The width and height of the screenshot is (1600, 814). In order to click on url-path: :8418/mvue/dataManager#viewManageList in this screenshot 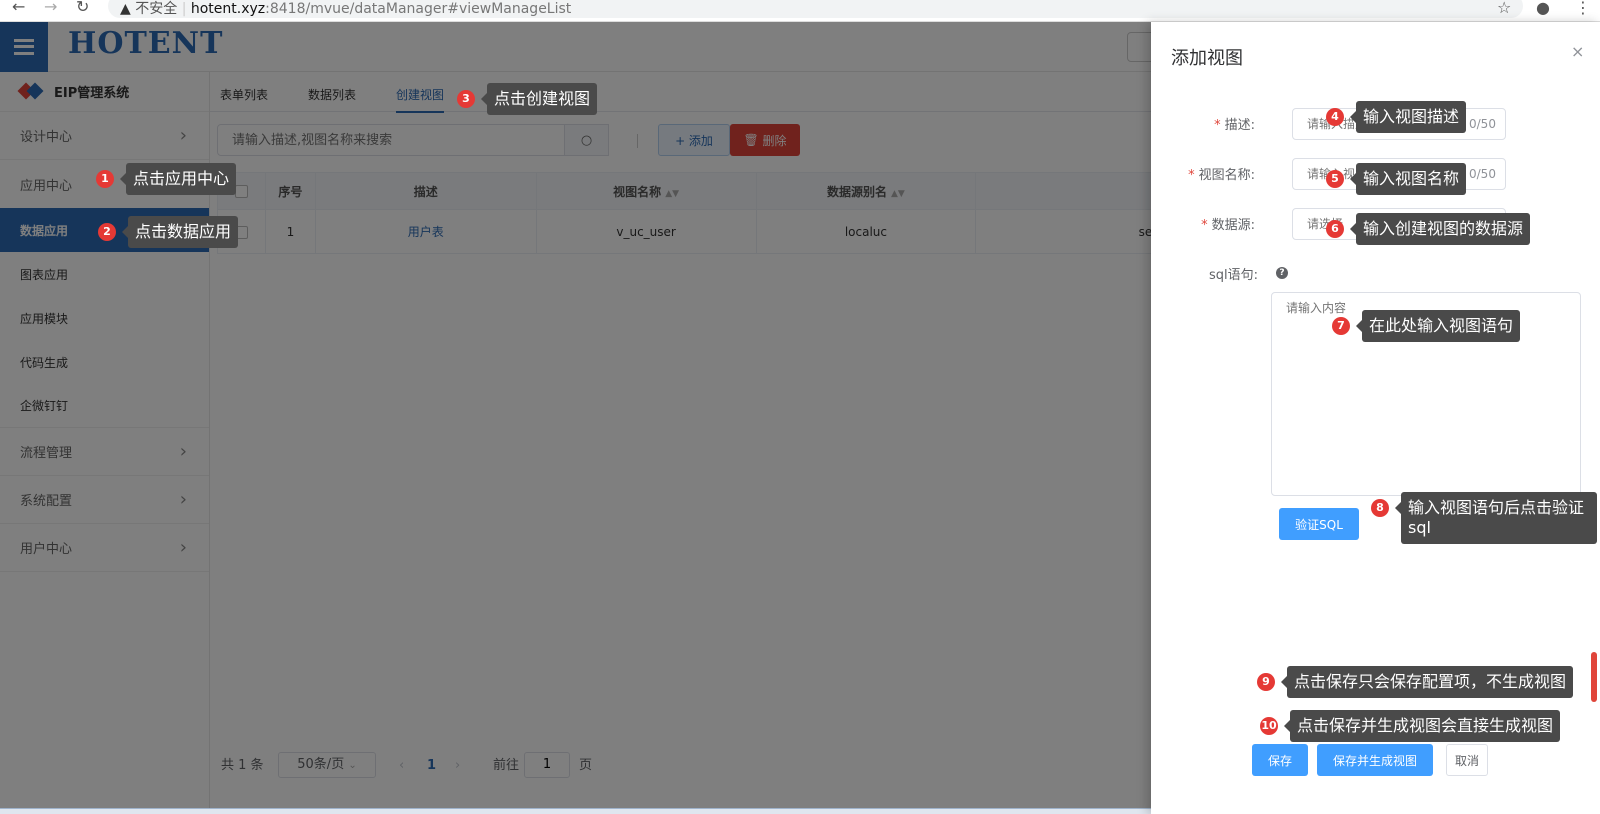, I will do `click(418, 9)`.